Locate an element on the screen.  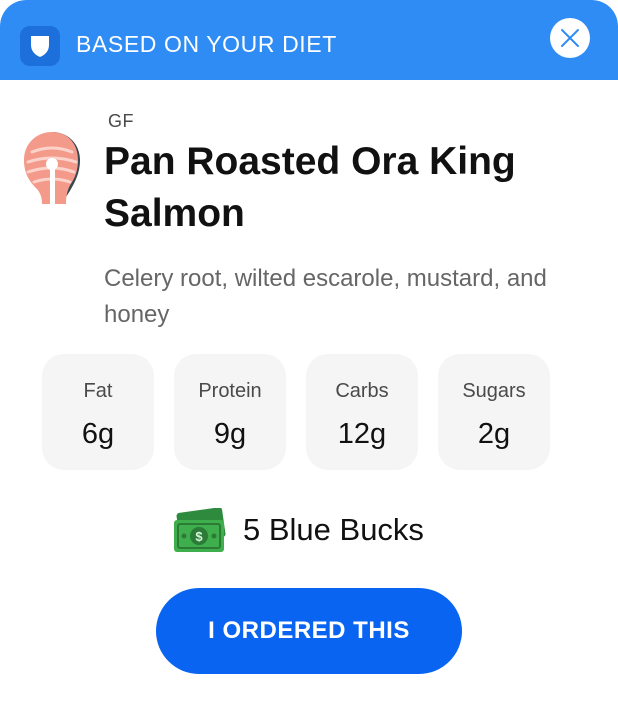
reward-label: 5 Blue Bucks is located at coordinates (333, 529).